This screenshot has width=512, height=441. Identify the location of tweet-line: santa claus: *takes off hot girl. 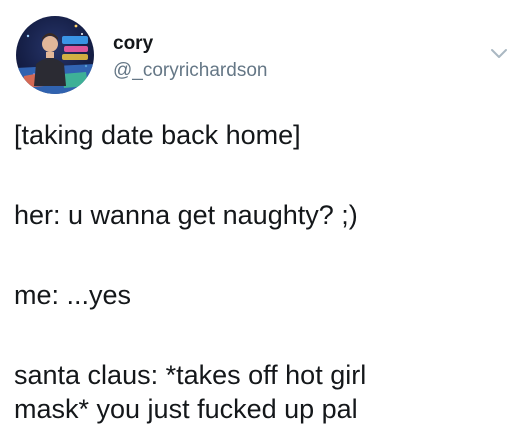
(190, 375).